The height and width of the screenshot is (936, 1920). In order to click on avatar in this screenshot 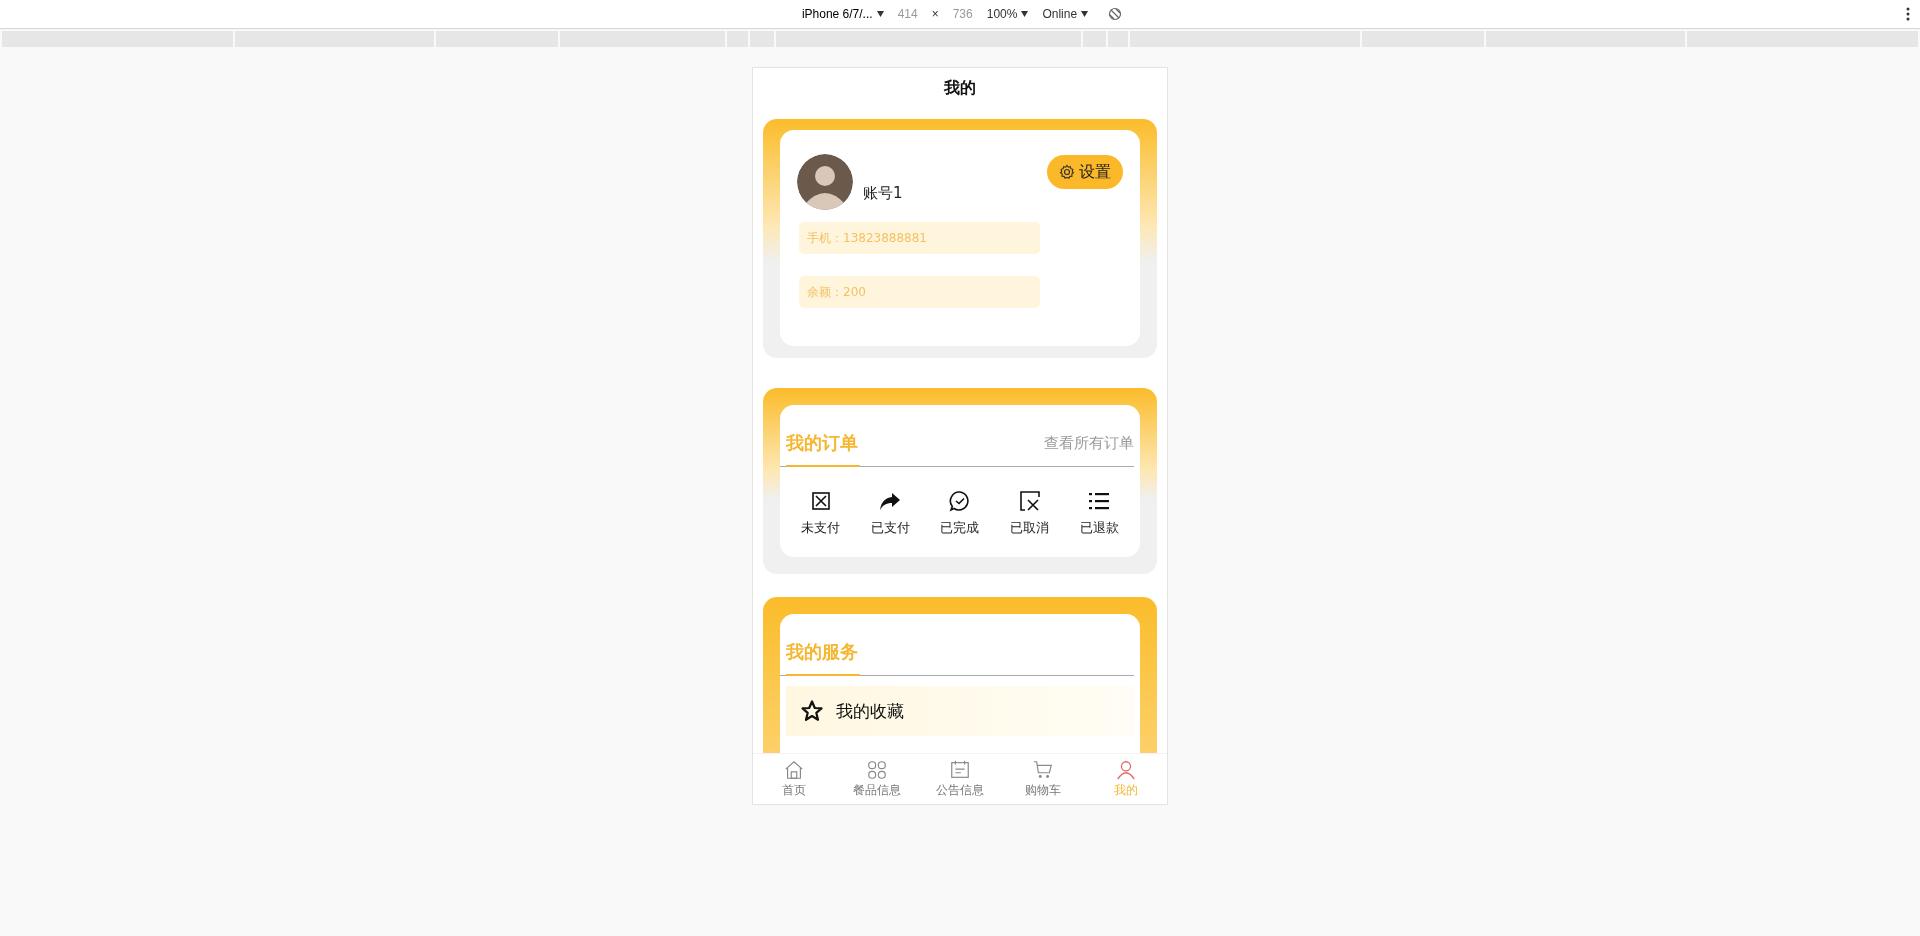, I will do `click(825, 182)`.